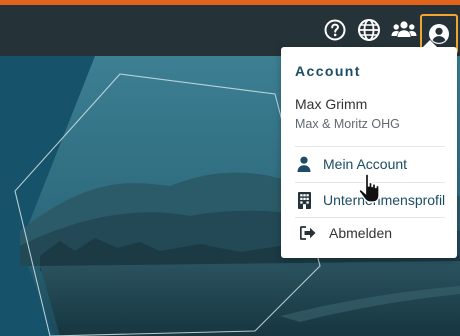 This screenshot has height=336, width=460. Describe the element at coordinates (328, 71) in the screenshot. I see `dropdown-title: Account` at that location.